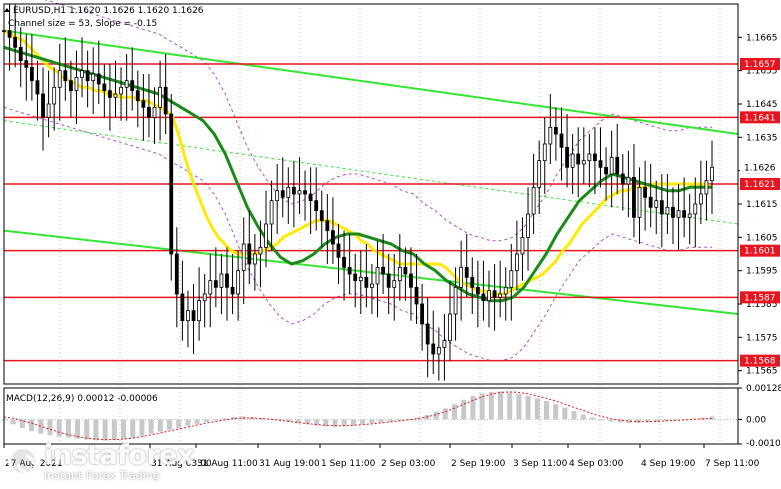  What do you see at coordinates (596, 464) in the screenshot?
I see `time-tick-label: 4 Sep 03:00` at bounding box center [596, 464].